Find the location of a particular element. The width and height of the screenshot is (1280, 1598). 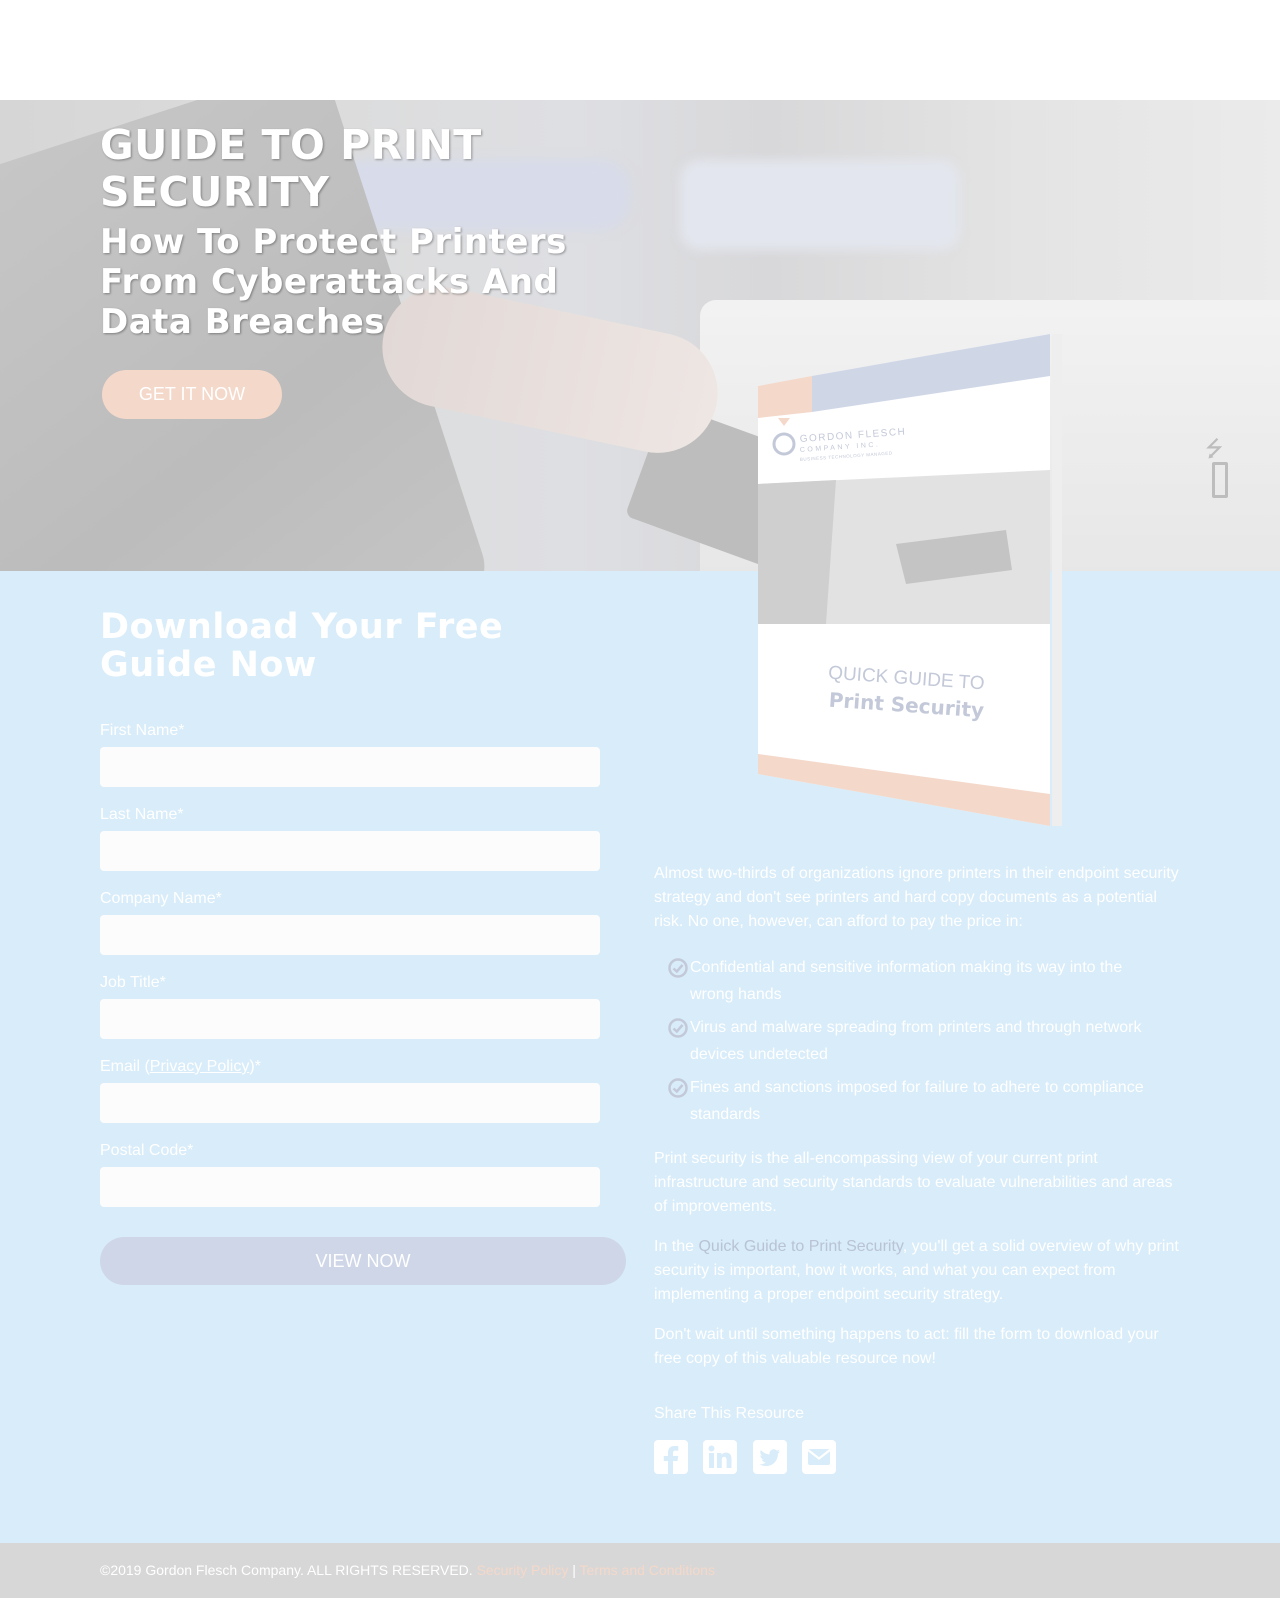

last-name-field is located at coordinates (350, 851).